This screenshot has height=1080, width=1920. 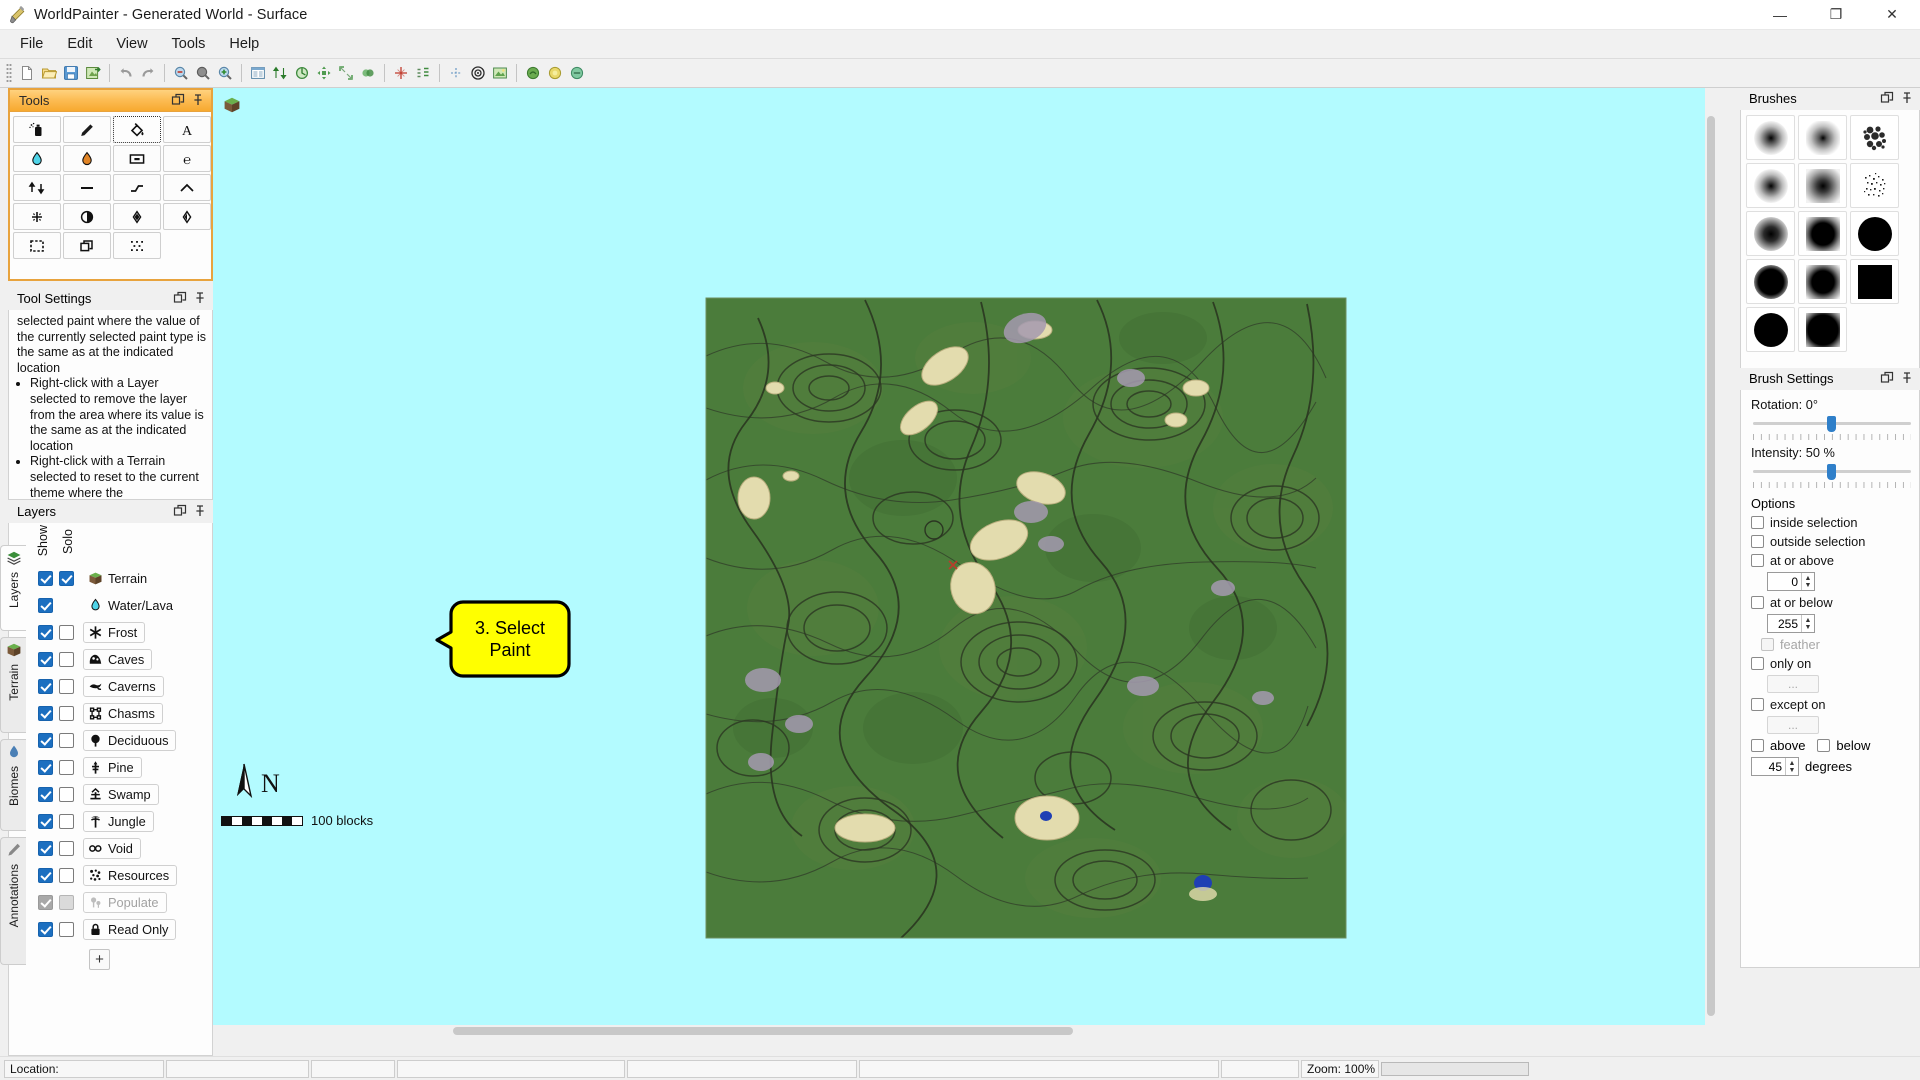 I want to click on layer-row: Frost, so click(x=110, y=632).